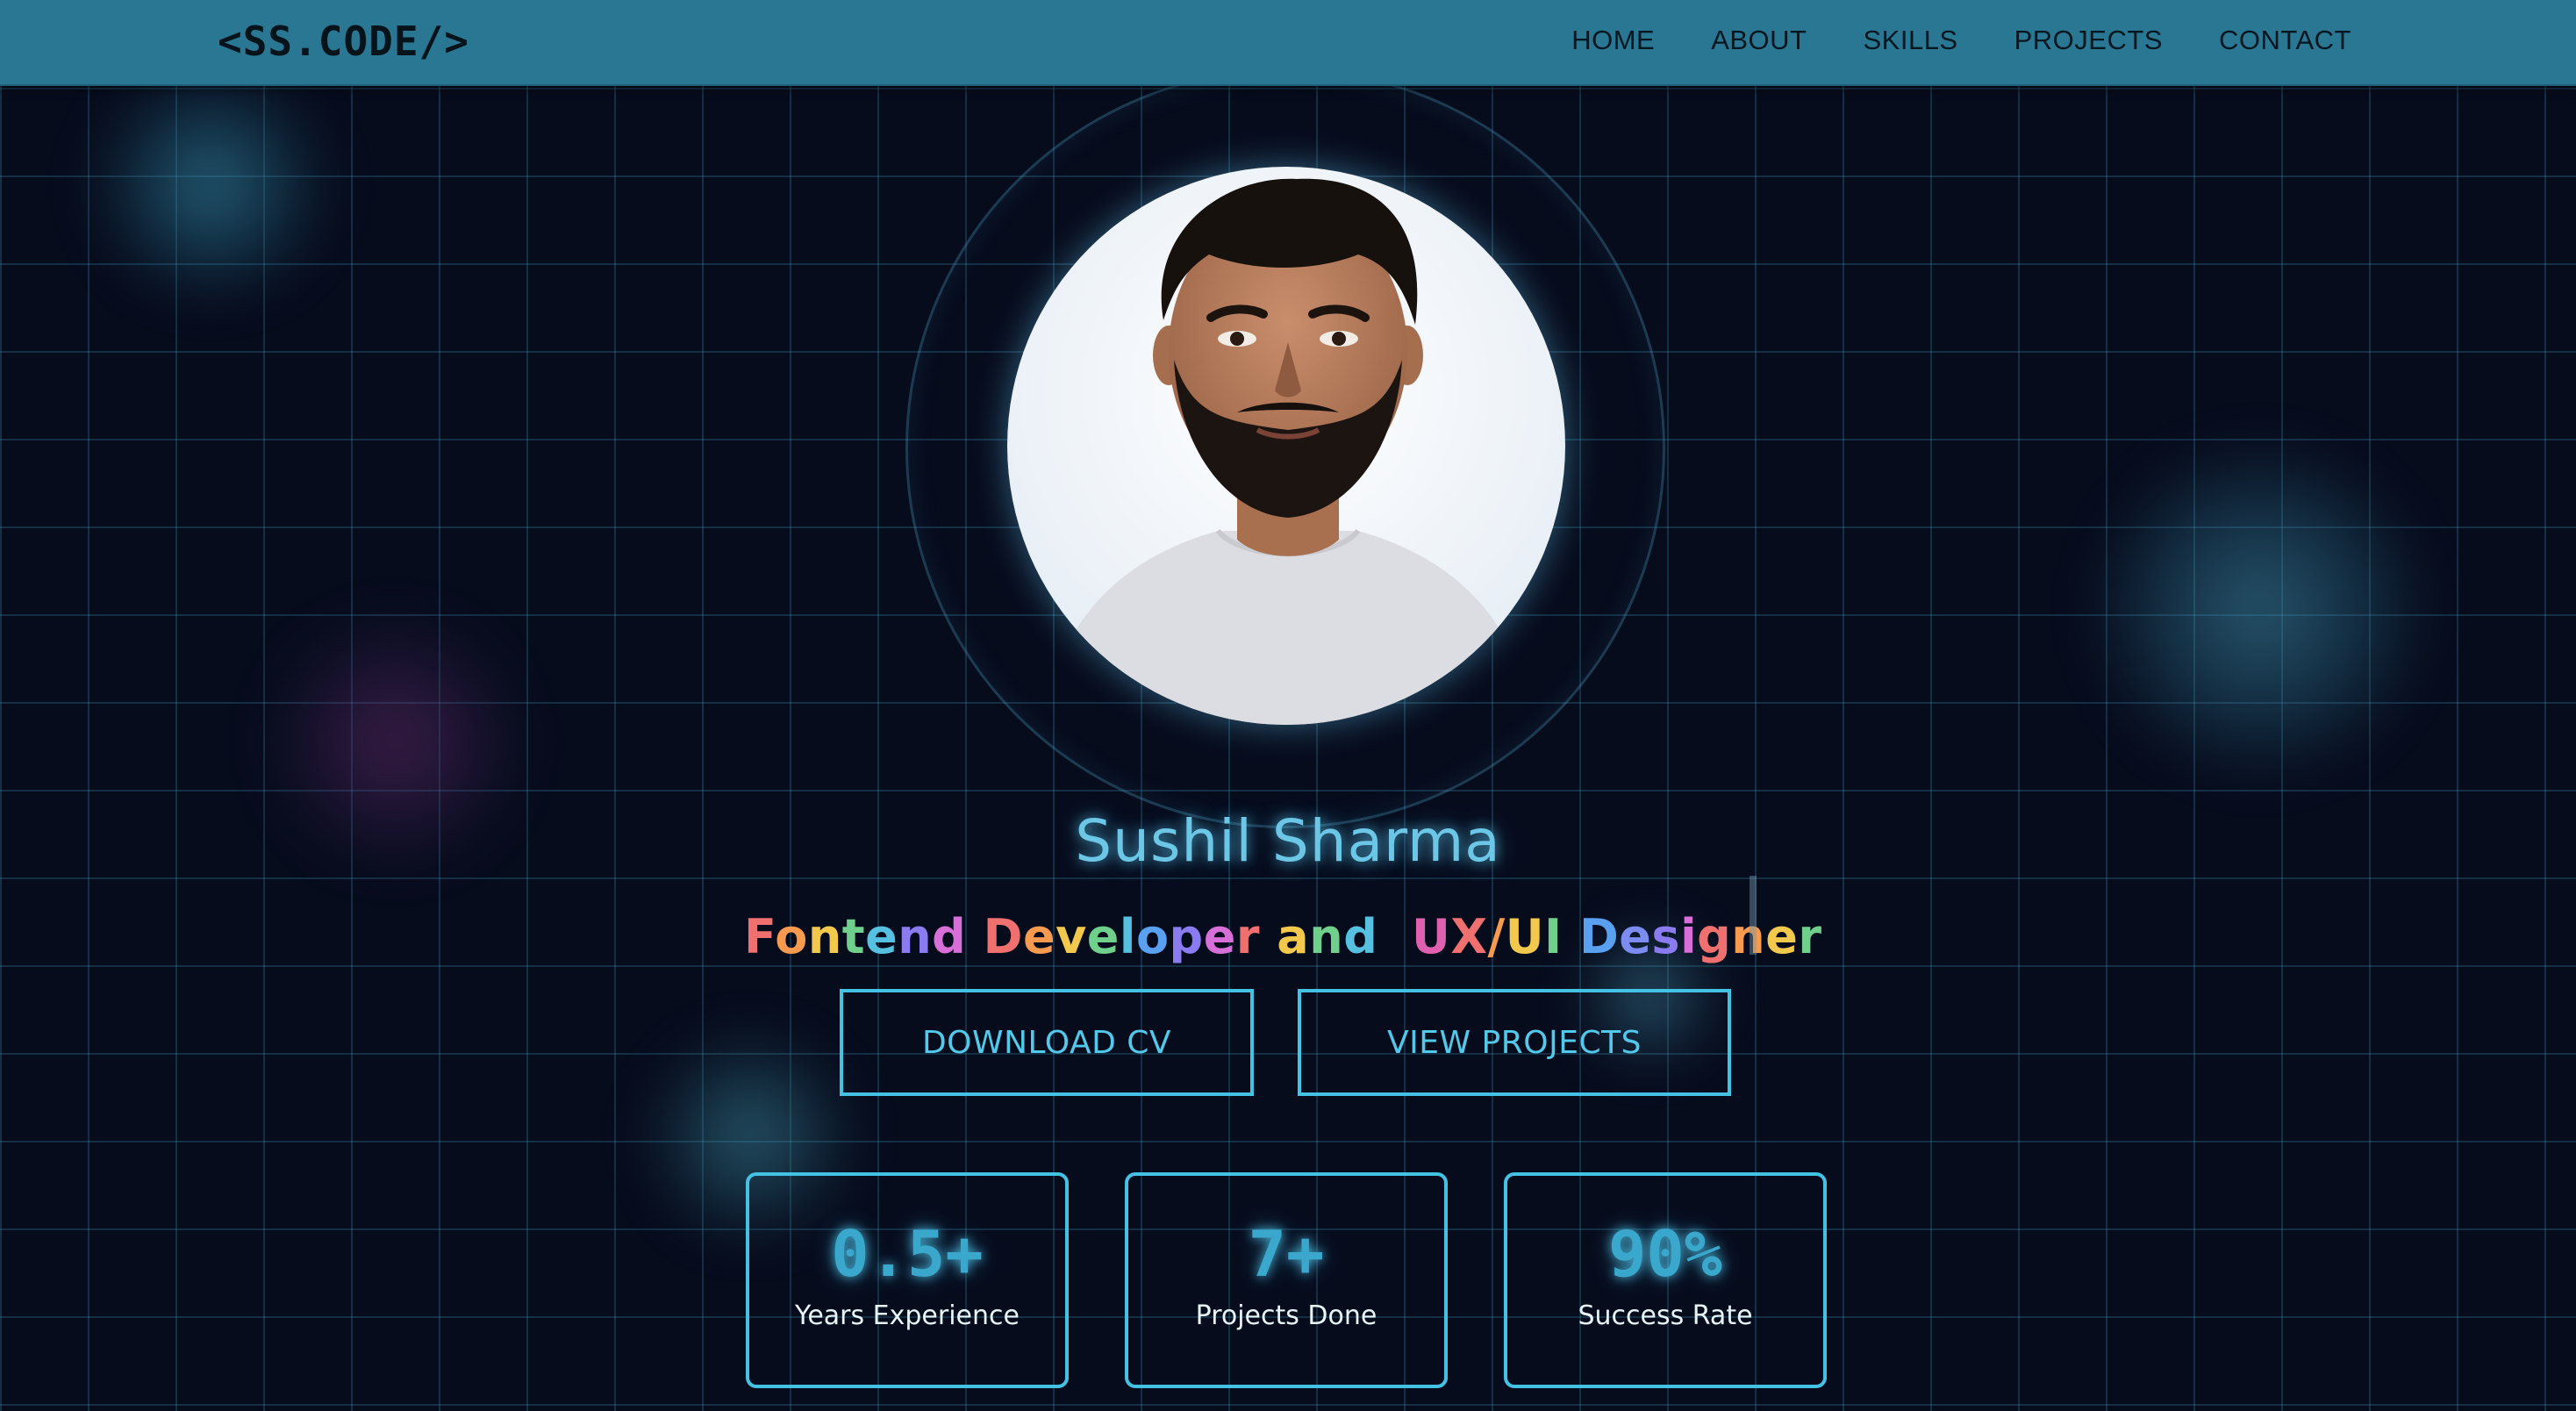  What do you see at coordinates (1286, 1254) in the screenshot?
I see `stat-value: 7+` at bounding box center [1286, 1254].